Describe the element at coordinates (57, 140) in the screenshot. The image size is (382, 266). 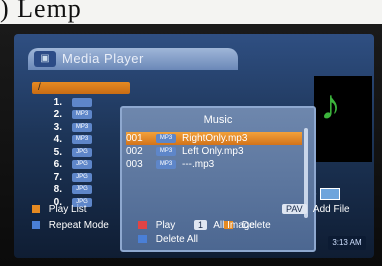
I see `file-row-number: 4.` at that location.